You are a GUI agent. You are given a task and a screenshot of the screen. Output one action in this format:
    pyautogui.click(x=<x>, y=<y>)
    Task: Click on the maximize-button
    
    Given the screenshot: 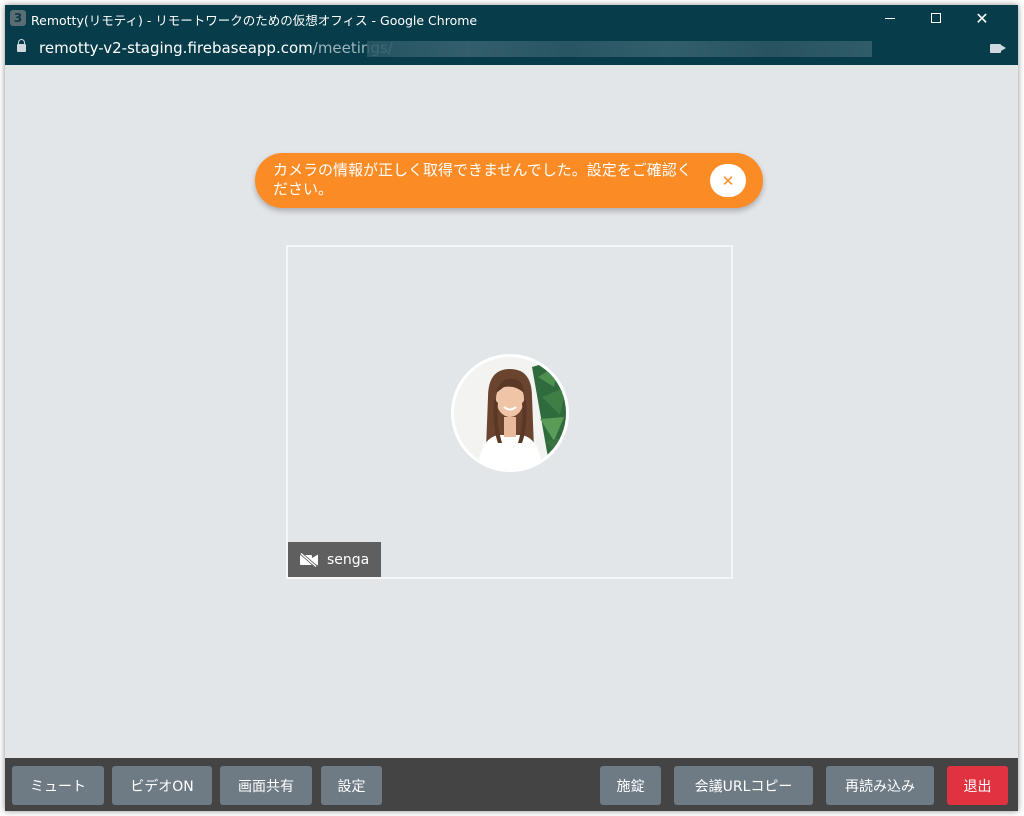 What is the action you would take?
    pyautogui.click(x=936, y=18)
    